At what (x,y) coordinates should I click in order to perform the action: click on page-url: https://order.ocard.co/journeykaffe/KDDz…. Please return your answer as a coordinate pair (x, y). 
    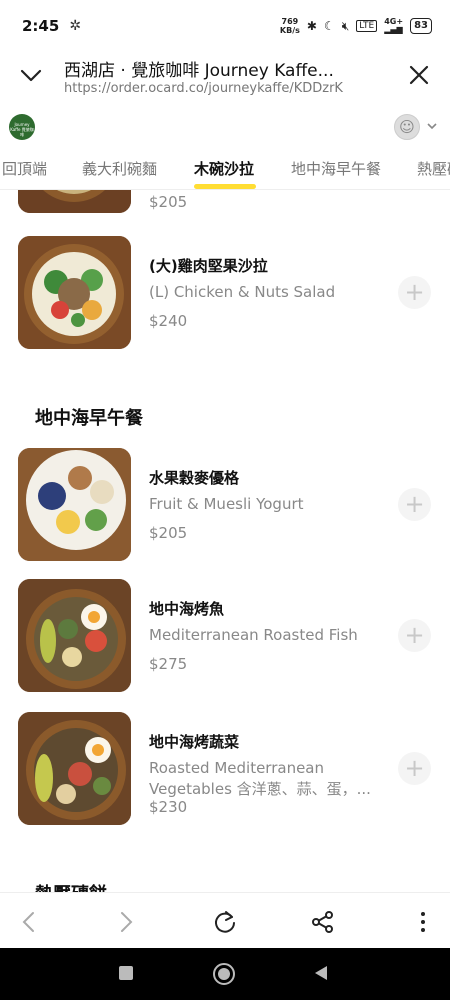
    Looking at the image, I should click on (229, 88).